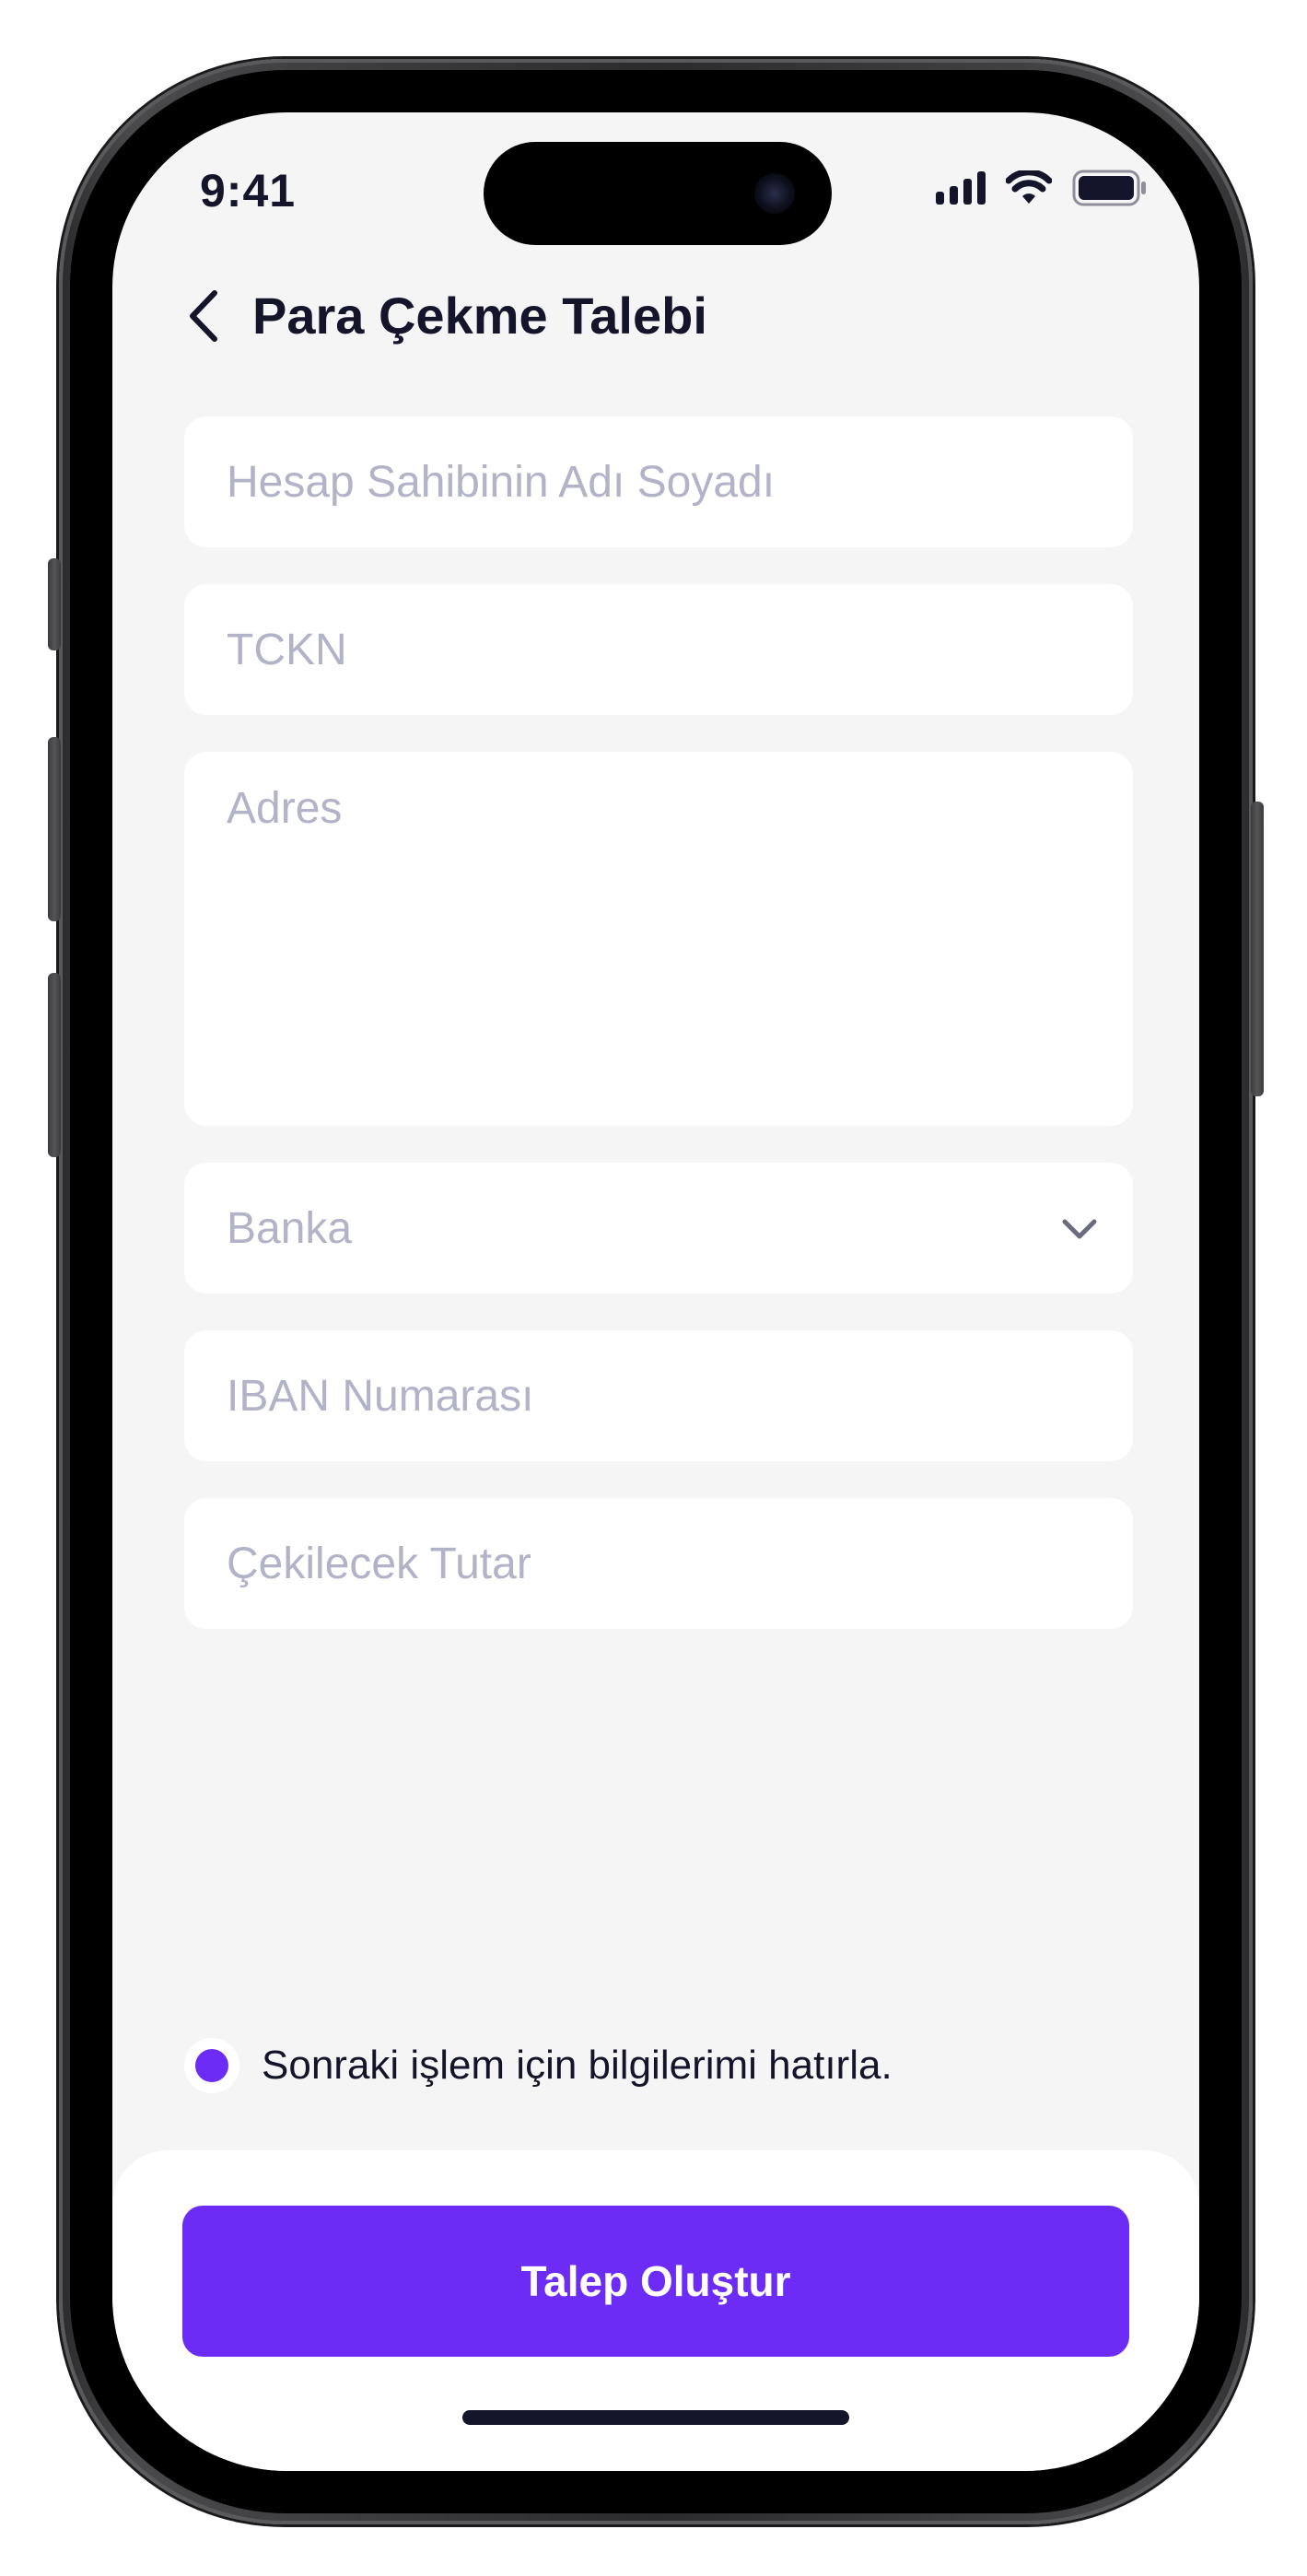  Describe the element at coordinates (54, 1065) in the screenshot. I see `volume-down-button` at that location.